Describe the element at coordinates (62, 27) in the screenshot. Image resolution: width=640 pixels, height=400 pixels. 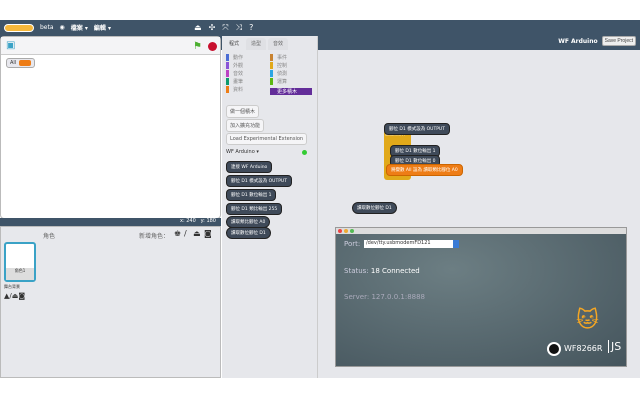
I see `globe-icon: ◉` at that location.